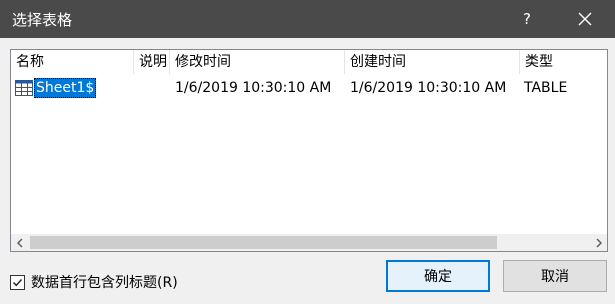 The width and height of the screenshot is (615, 304). What do you see at coordinates (546, 88) in the screenshot?
I see `row-type-cell: TABLE` at bounding box center [546, 88].